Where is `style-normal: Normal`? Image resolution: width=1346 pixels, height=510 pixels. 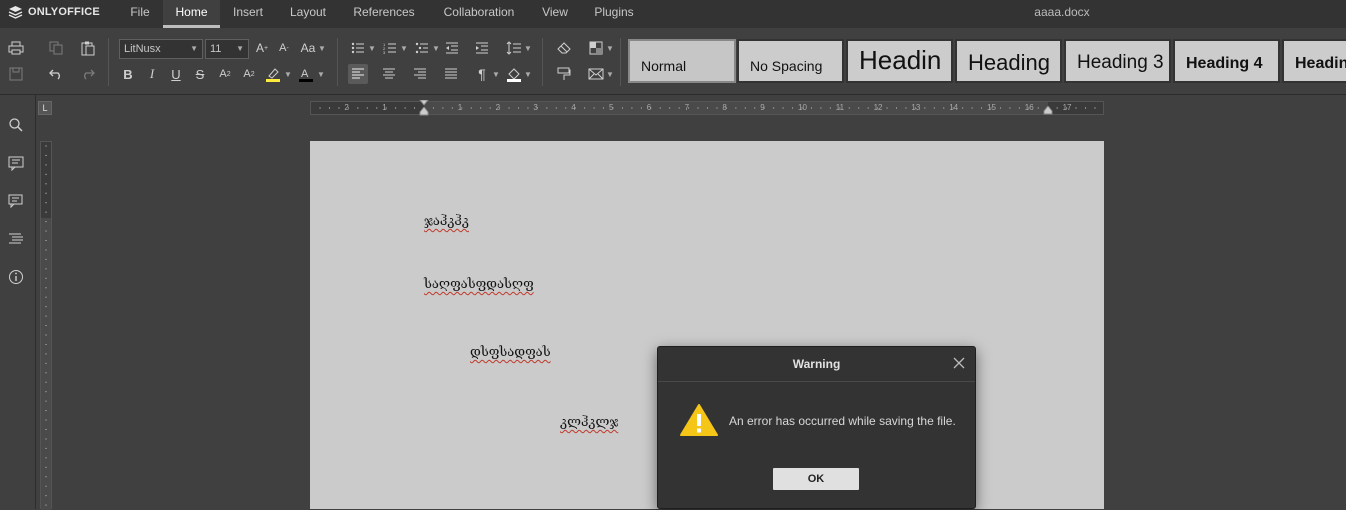
style-normal: Normal is located at coordinates (682, 61).